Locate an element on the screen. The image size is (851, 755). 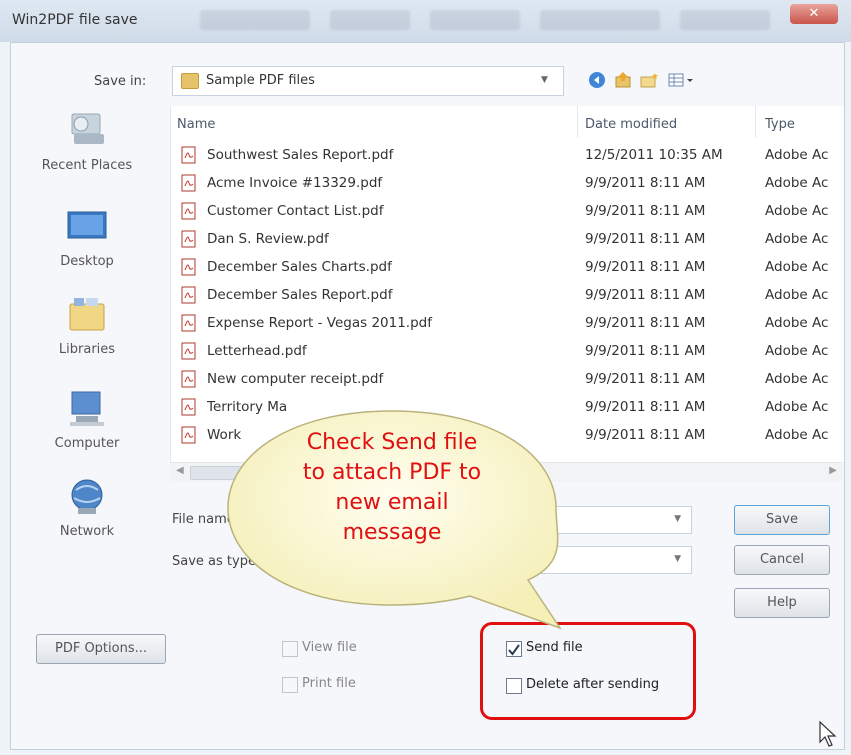
callout-bubble is located at coordinates (394, 520).